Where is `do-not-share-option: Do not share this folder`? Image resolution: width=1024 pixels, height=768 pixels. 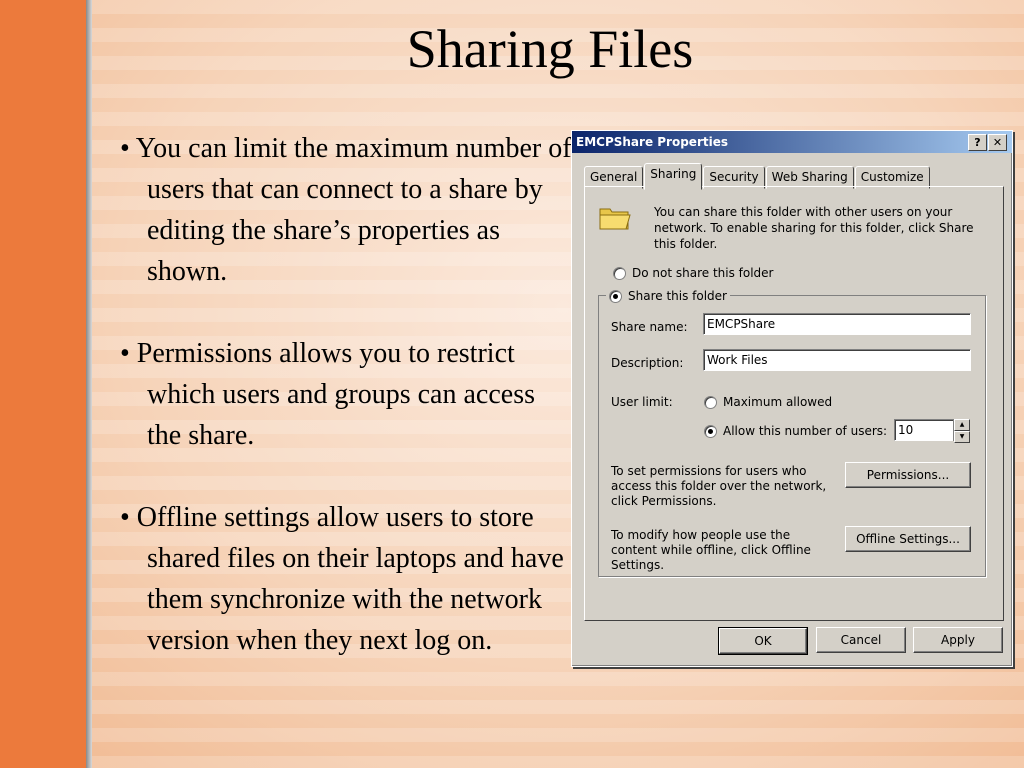 do-not-share-option: Do not share this folder is located at coordinates (693, 273).